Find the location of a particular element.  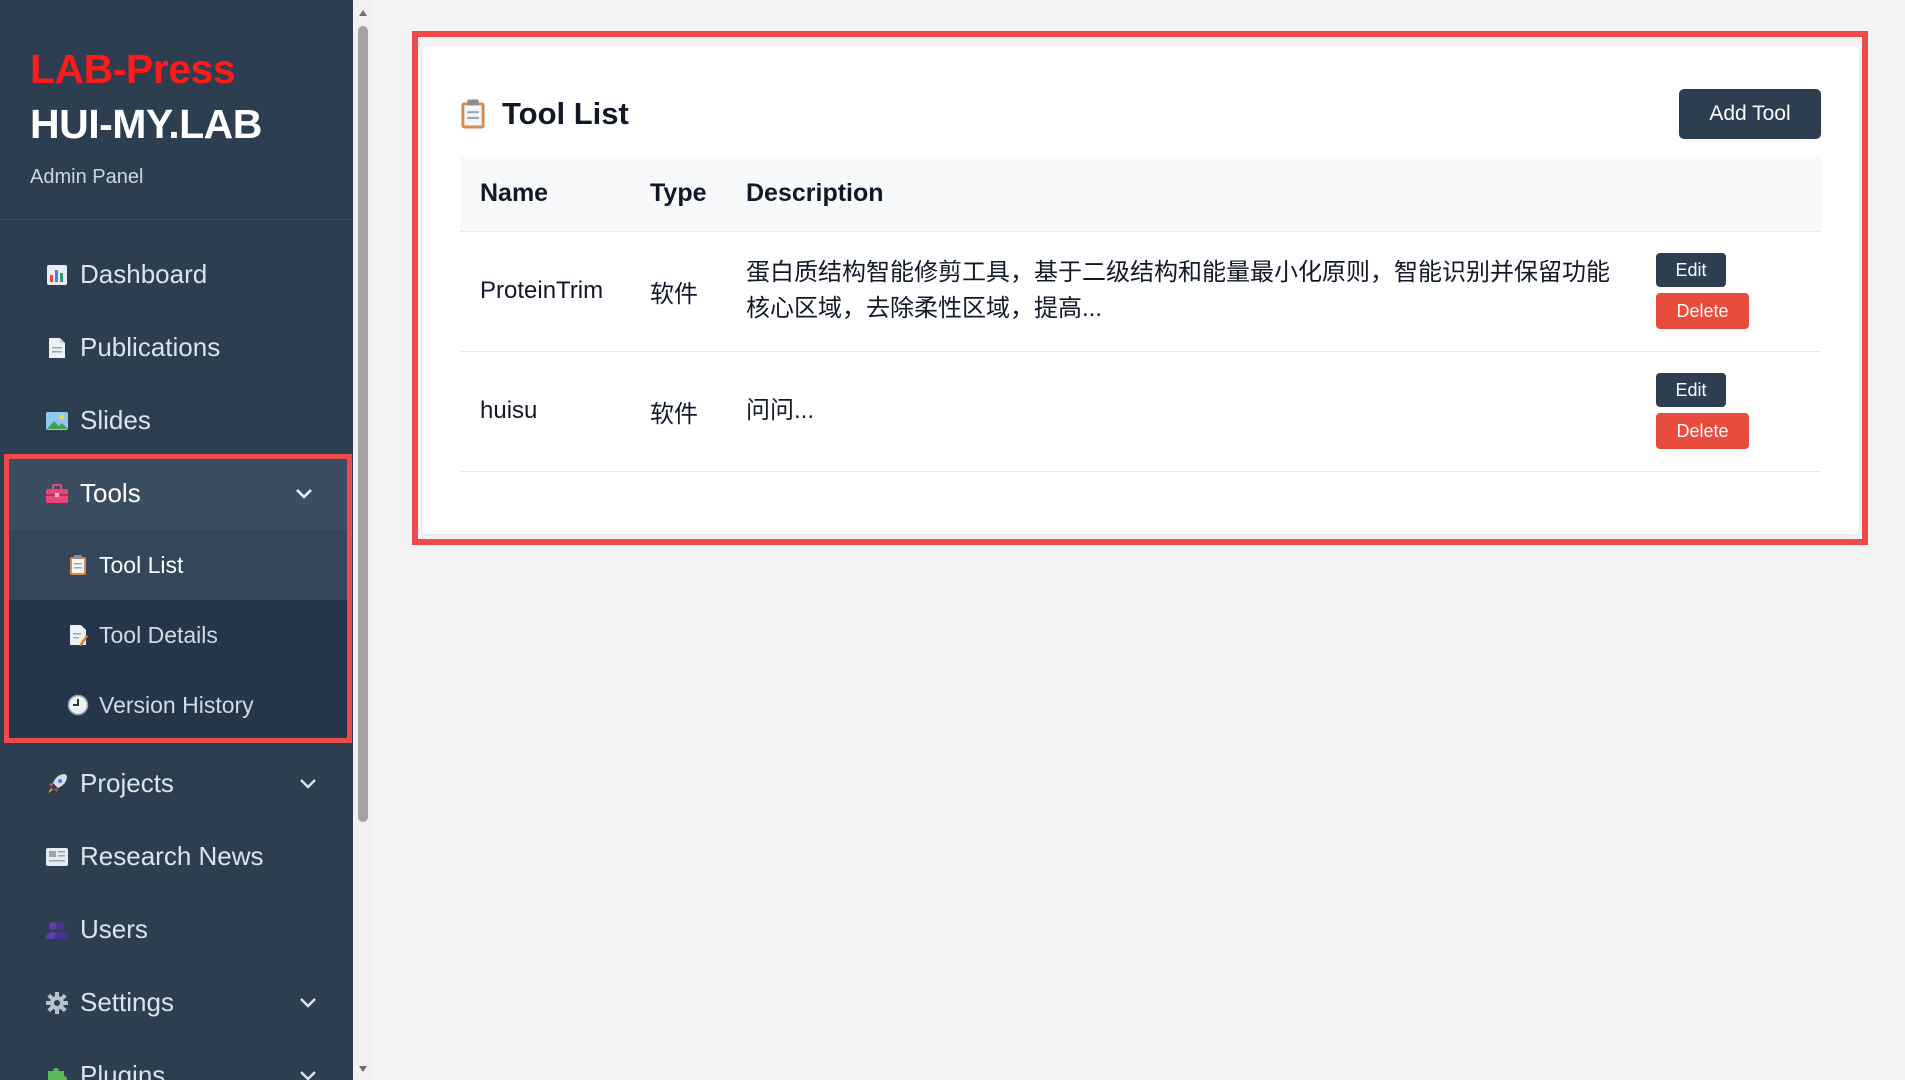

sidebar-subitem-tool-list: Tool List is located at coordinates (178, 565).